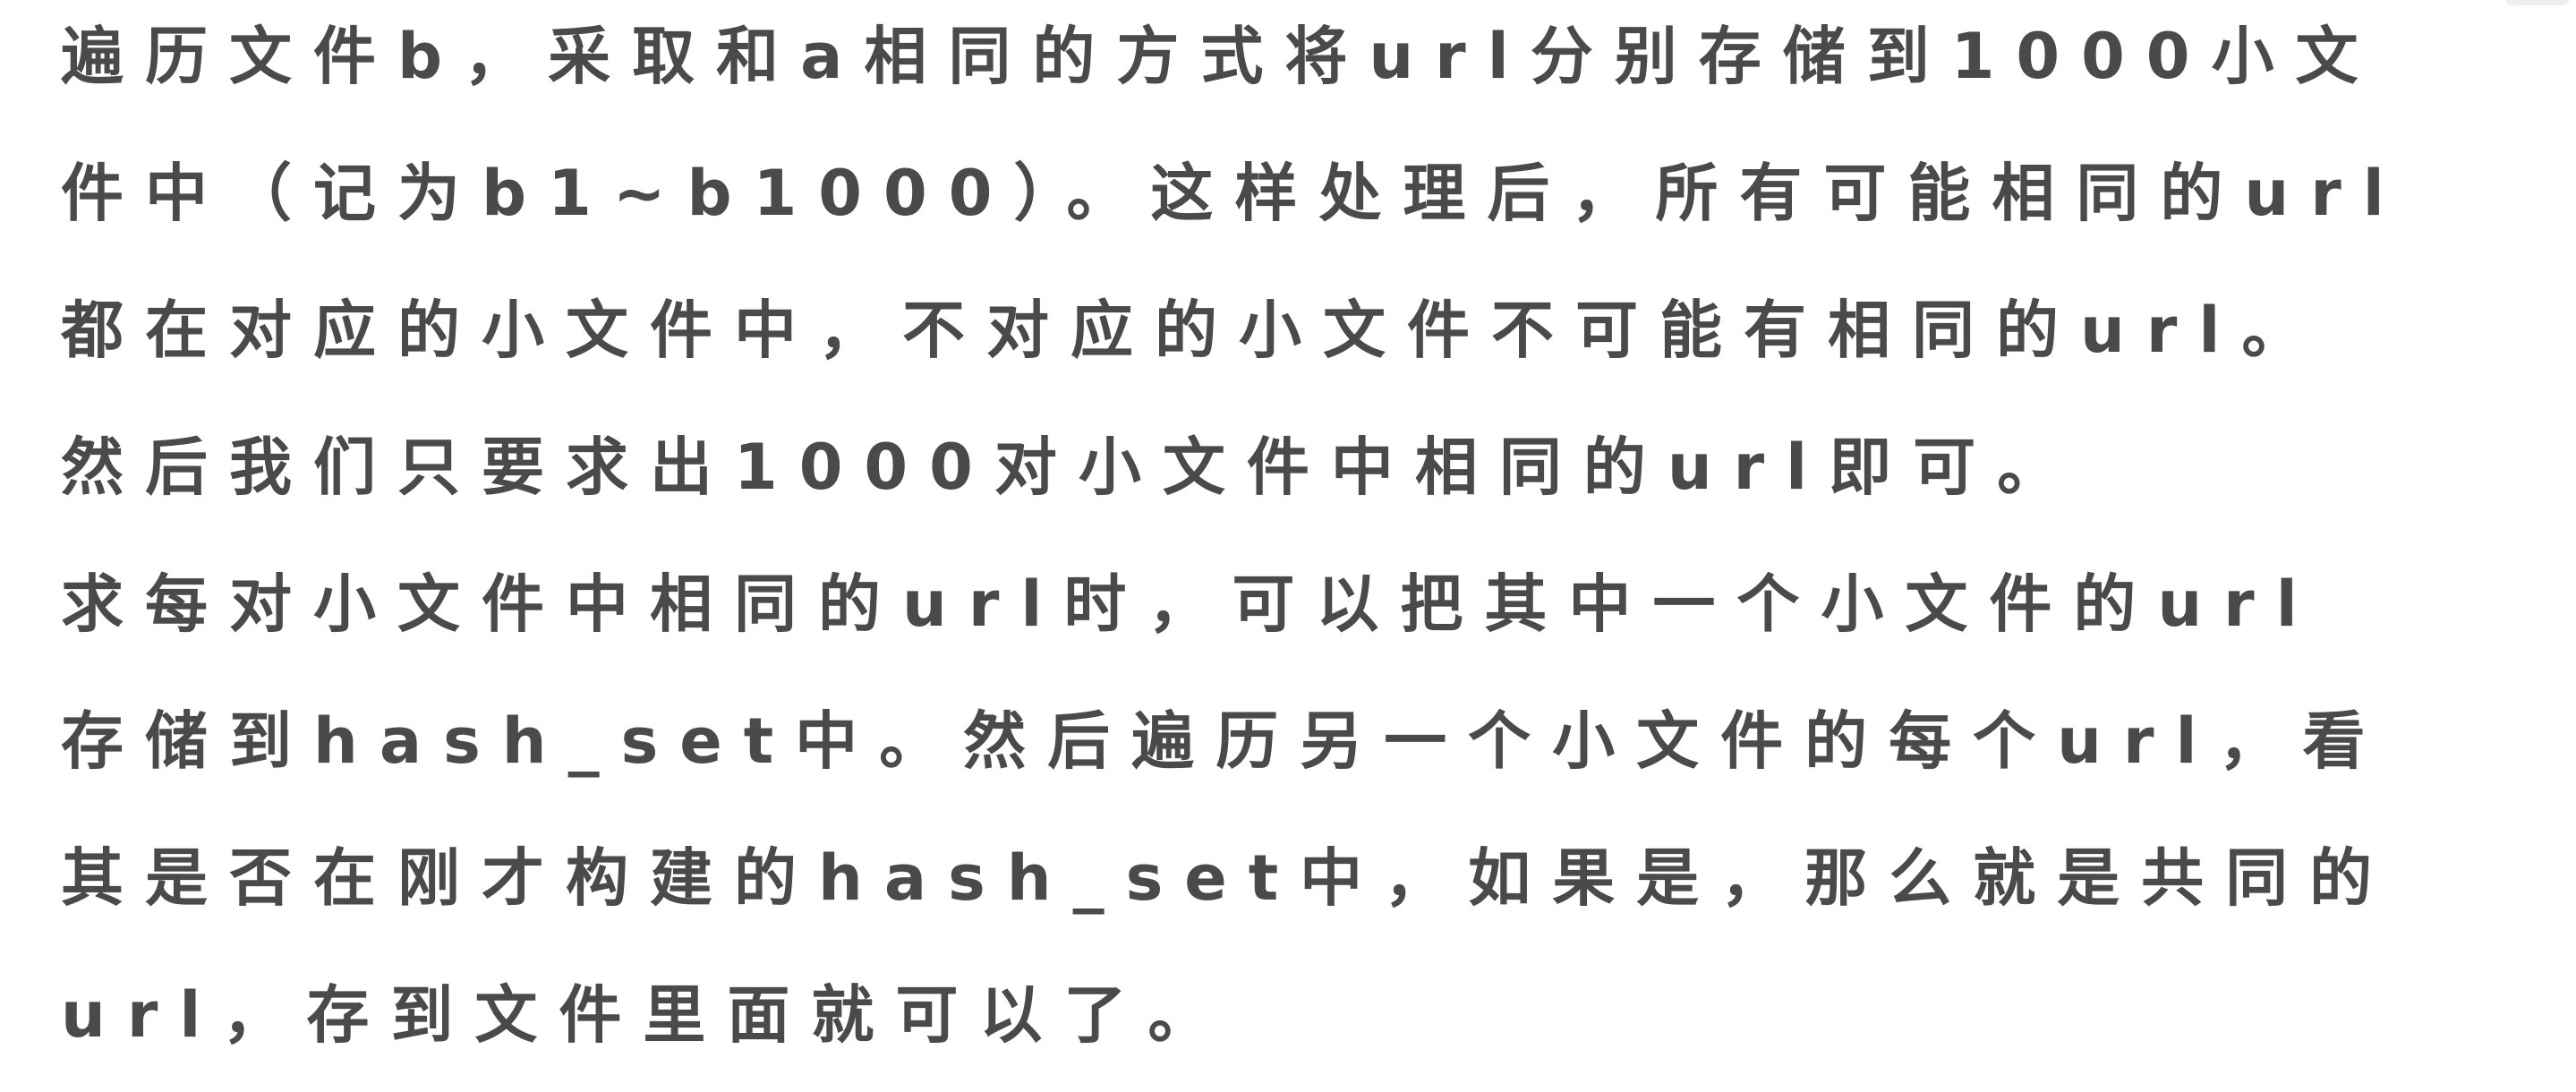  What do you see at coordinates (1220, 56) in the screenshot?
I see `text-line-1: 遍历文件b，采取和a相同的方式将url分别存储到1000小文` at bounding box center [1220, 56].